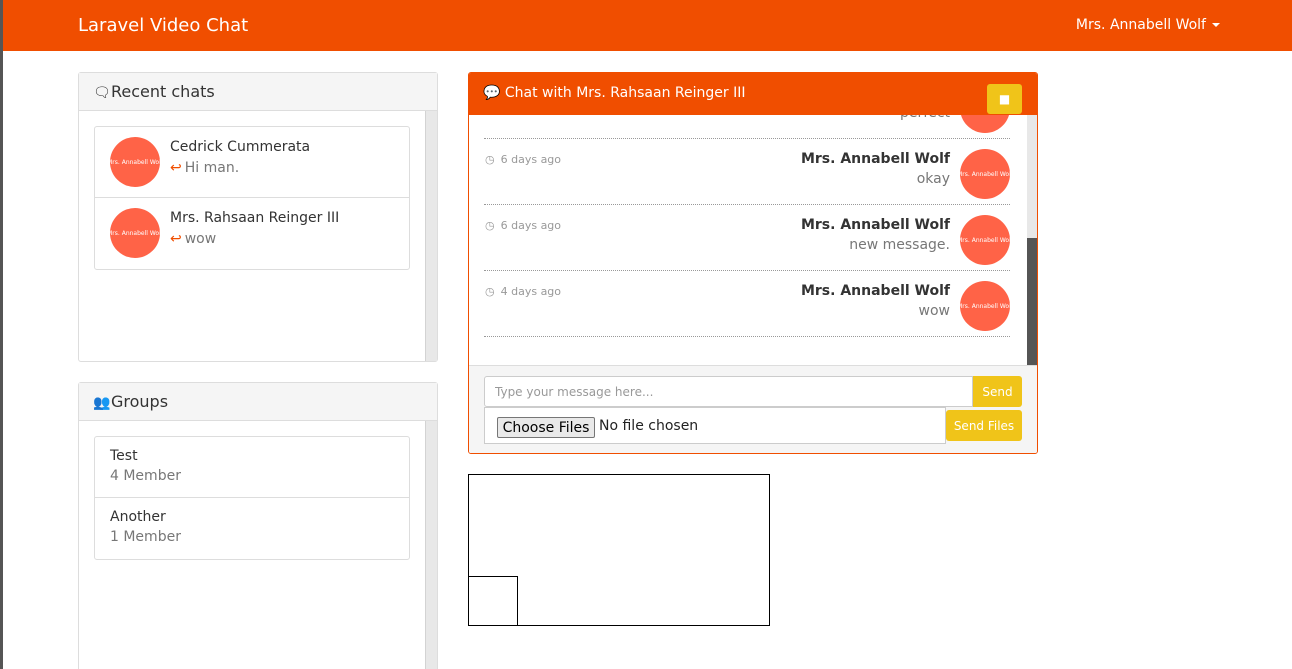 The width and height of the screenshot is (1292, 669). I want to click on groups-list: Test 4 Member Another 1 Member, so click(252, 498).